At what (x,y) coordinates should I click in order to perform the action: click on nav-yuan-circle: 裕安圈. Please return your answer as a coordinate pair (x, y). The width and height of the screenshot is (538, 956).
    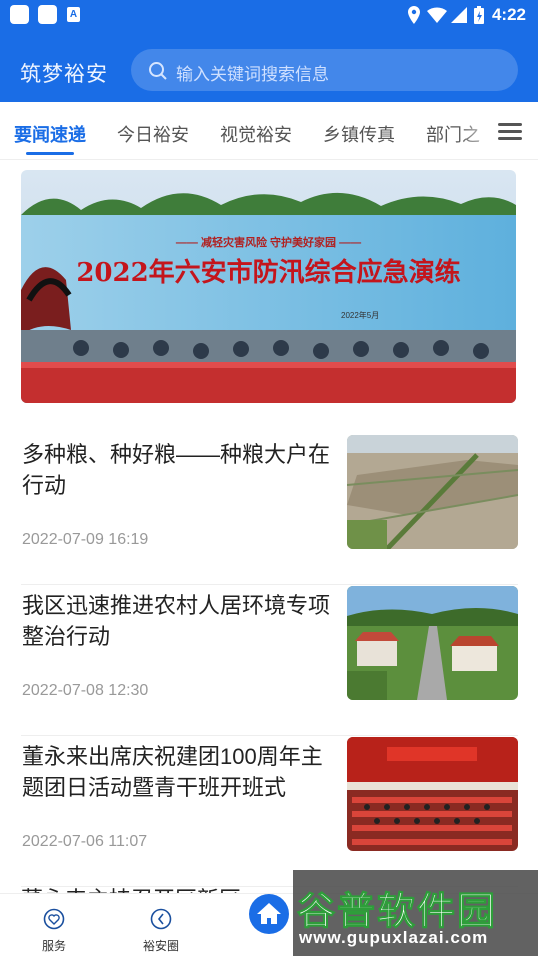
    Looking at the image, I should click on (161, 931).